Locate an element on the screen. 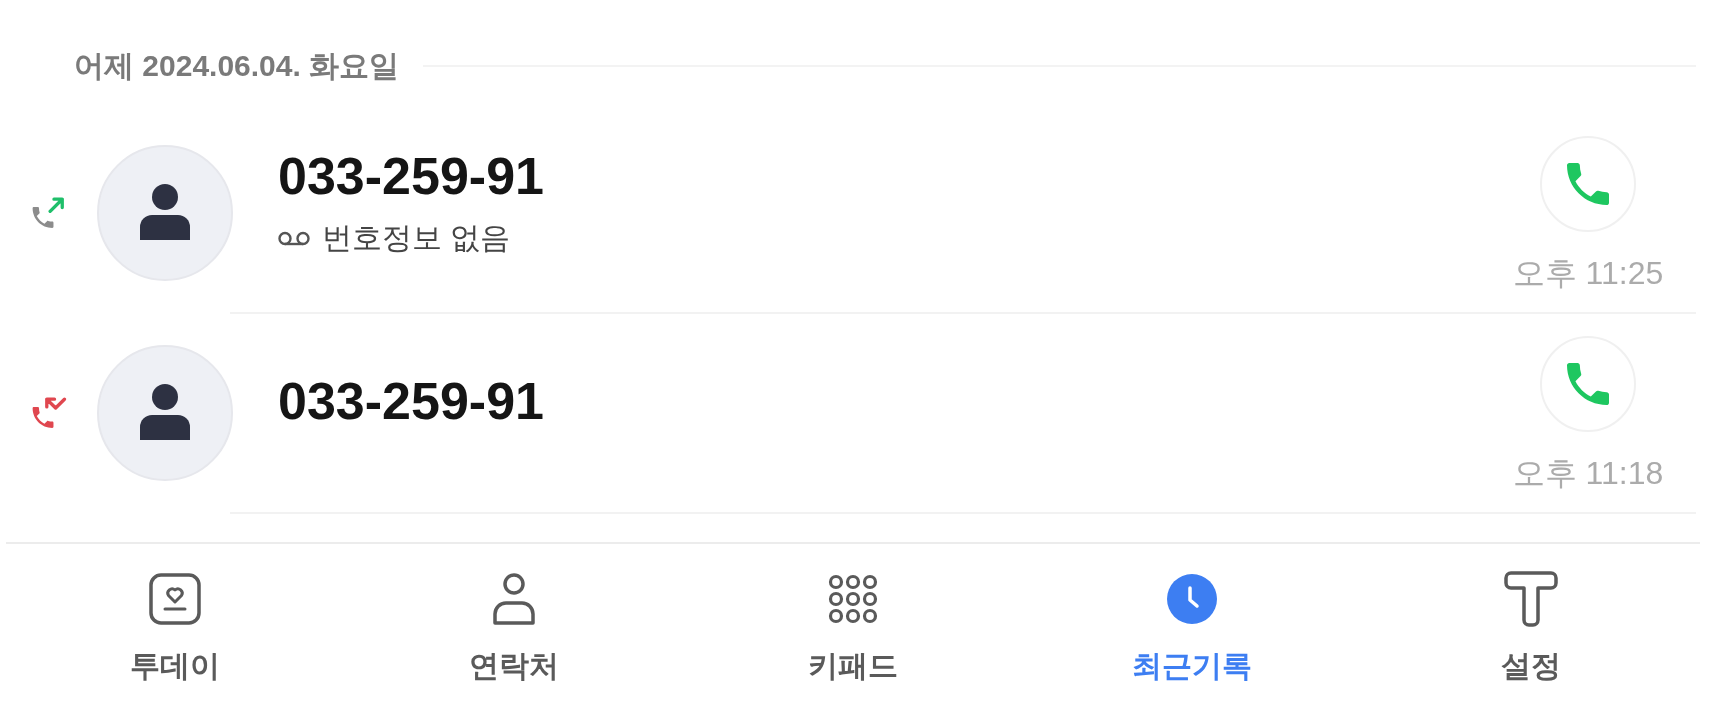  tab-button: 연락처 is located at coordinates (514, 627).